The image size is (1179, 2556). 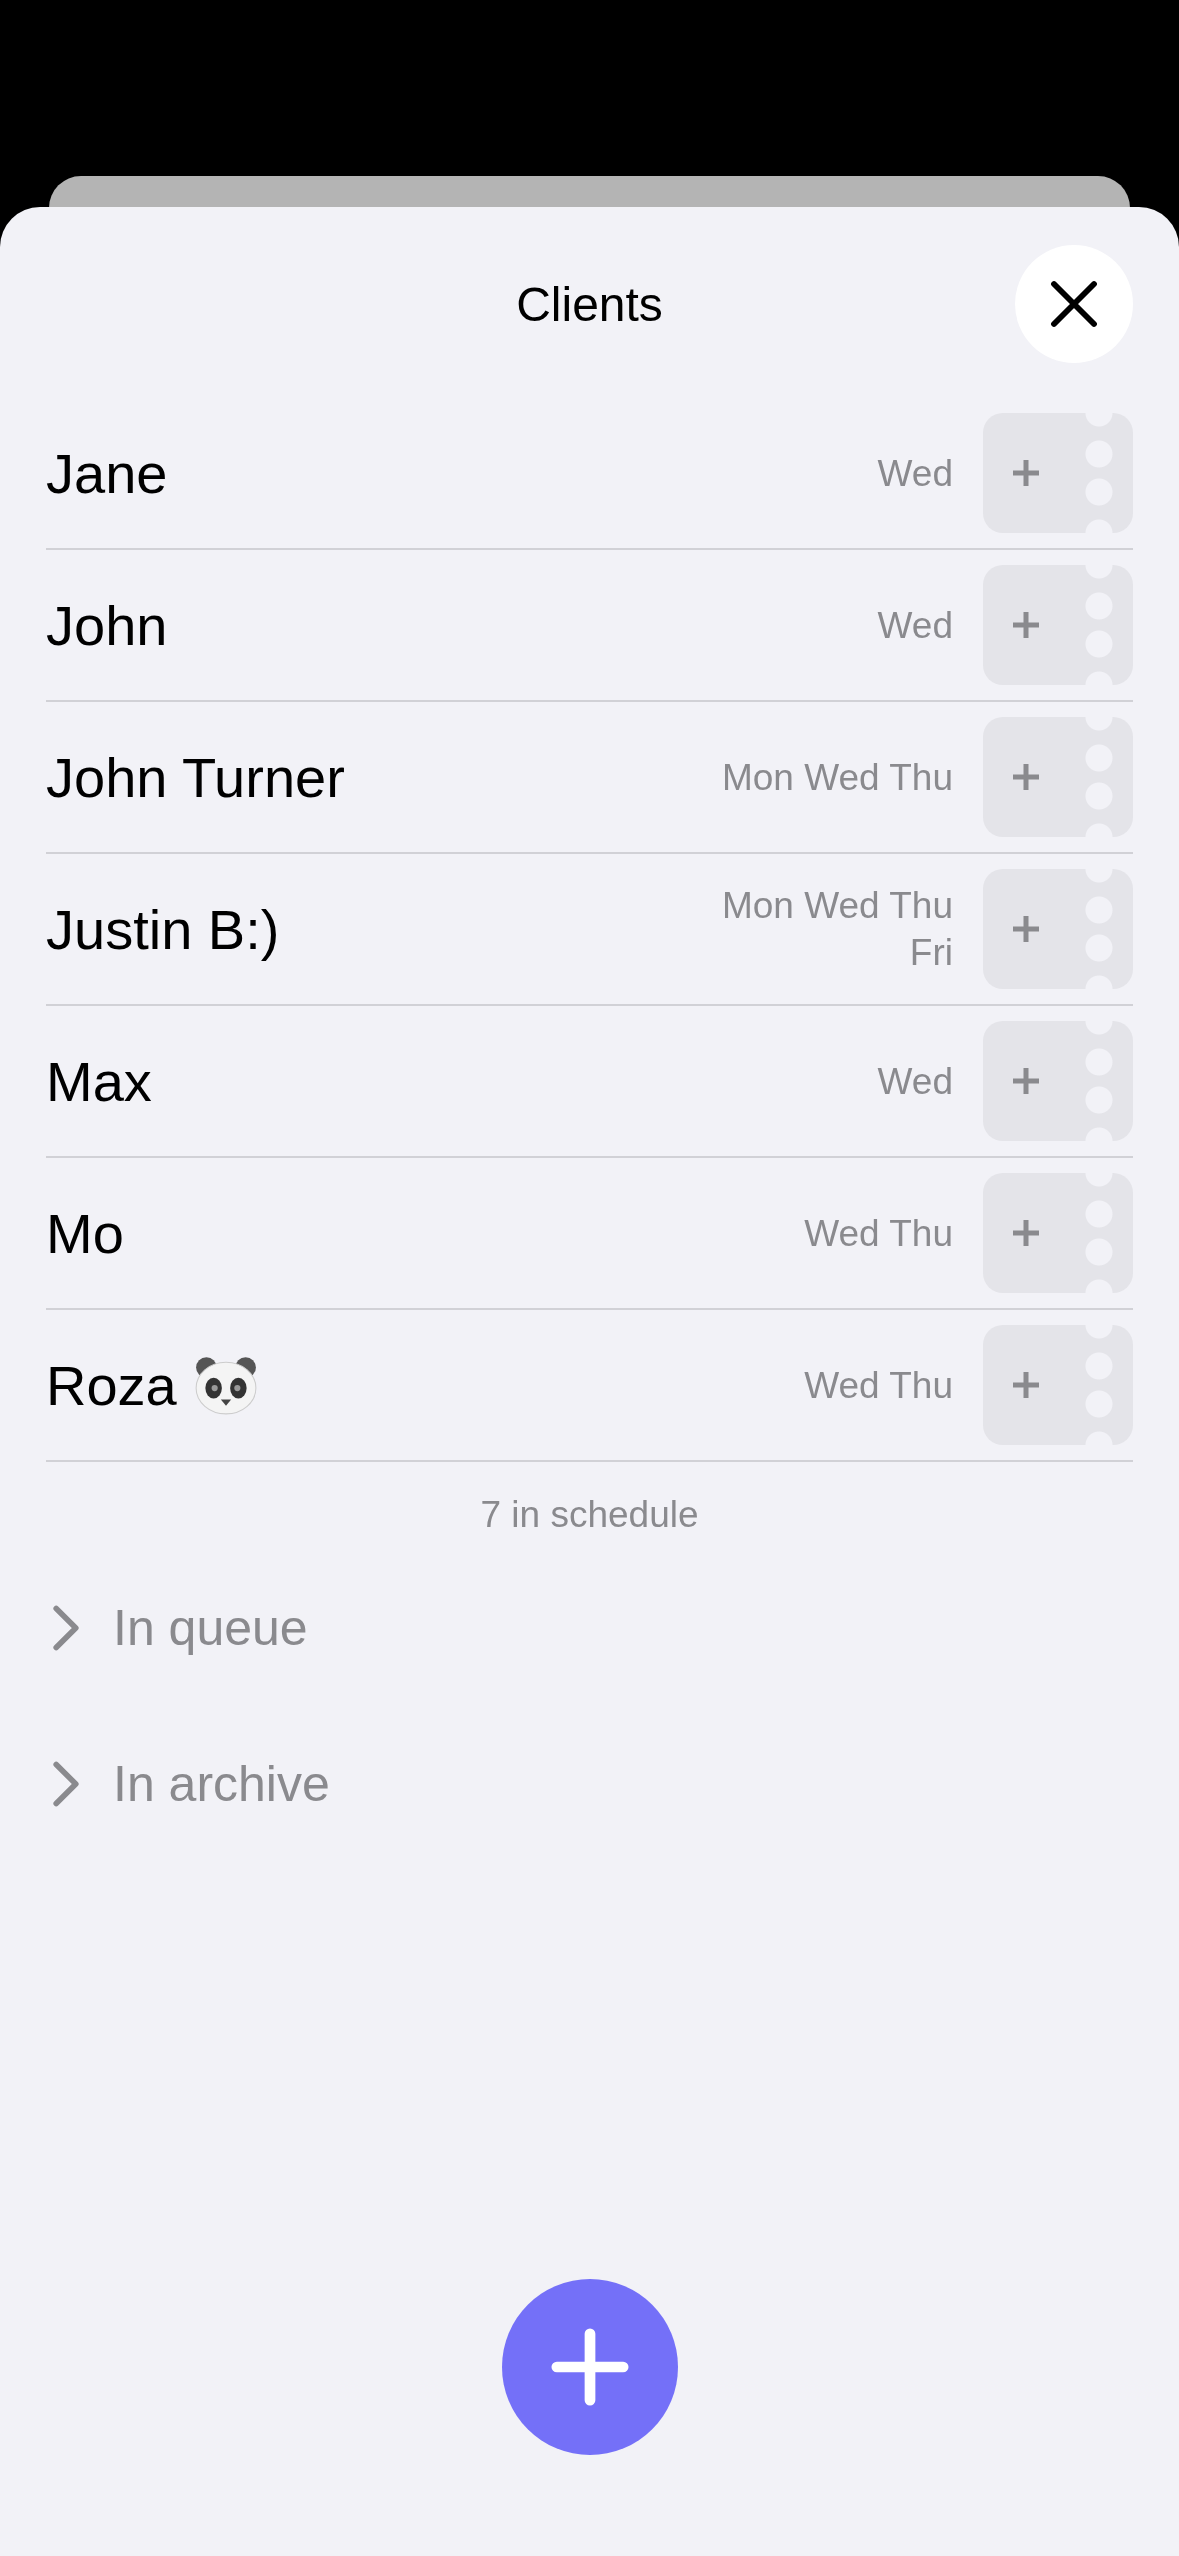 What do you see at coordinates (107, 625) in the screenshot?
I see `client-name: John` at bounding box center [107, 625].